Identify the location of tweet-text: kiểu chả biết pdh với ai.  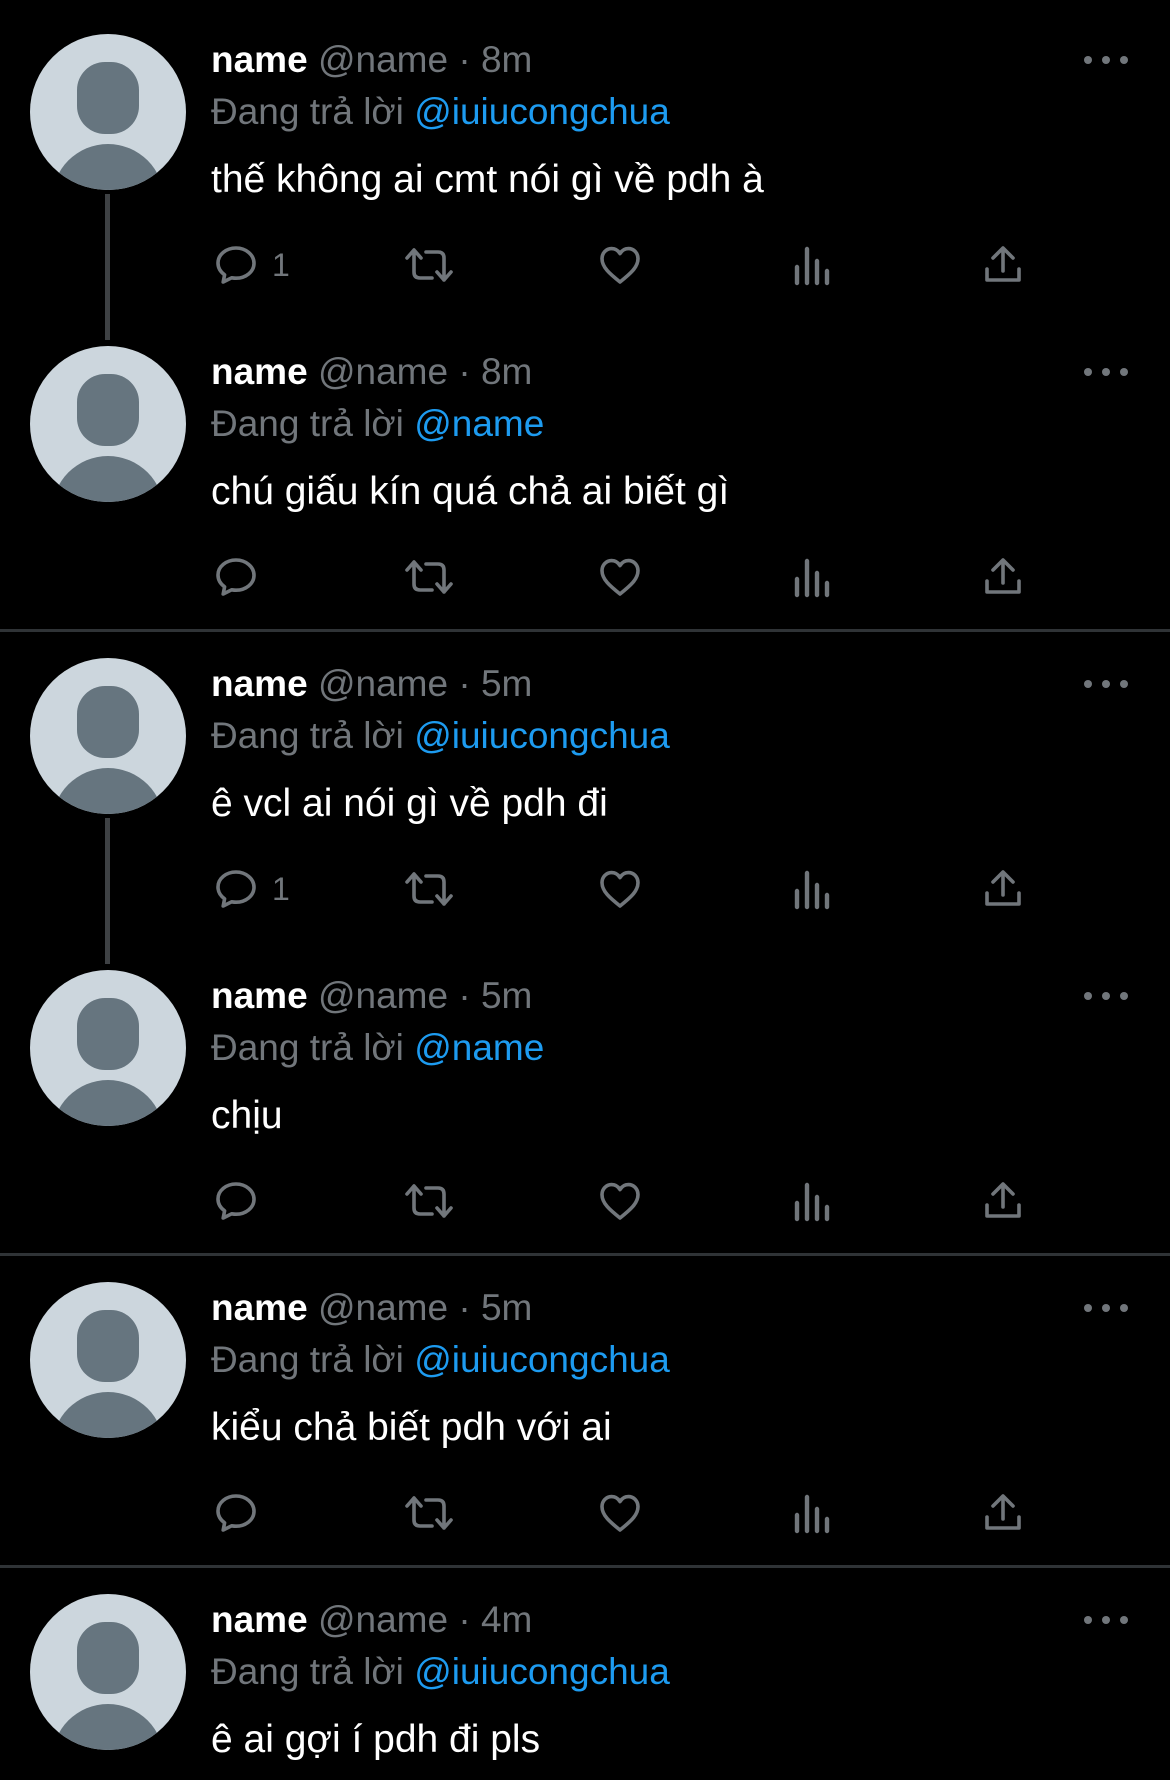
(411, 1427).